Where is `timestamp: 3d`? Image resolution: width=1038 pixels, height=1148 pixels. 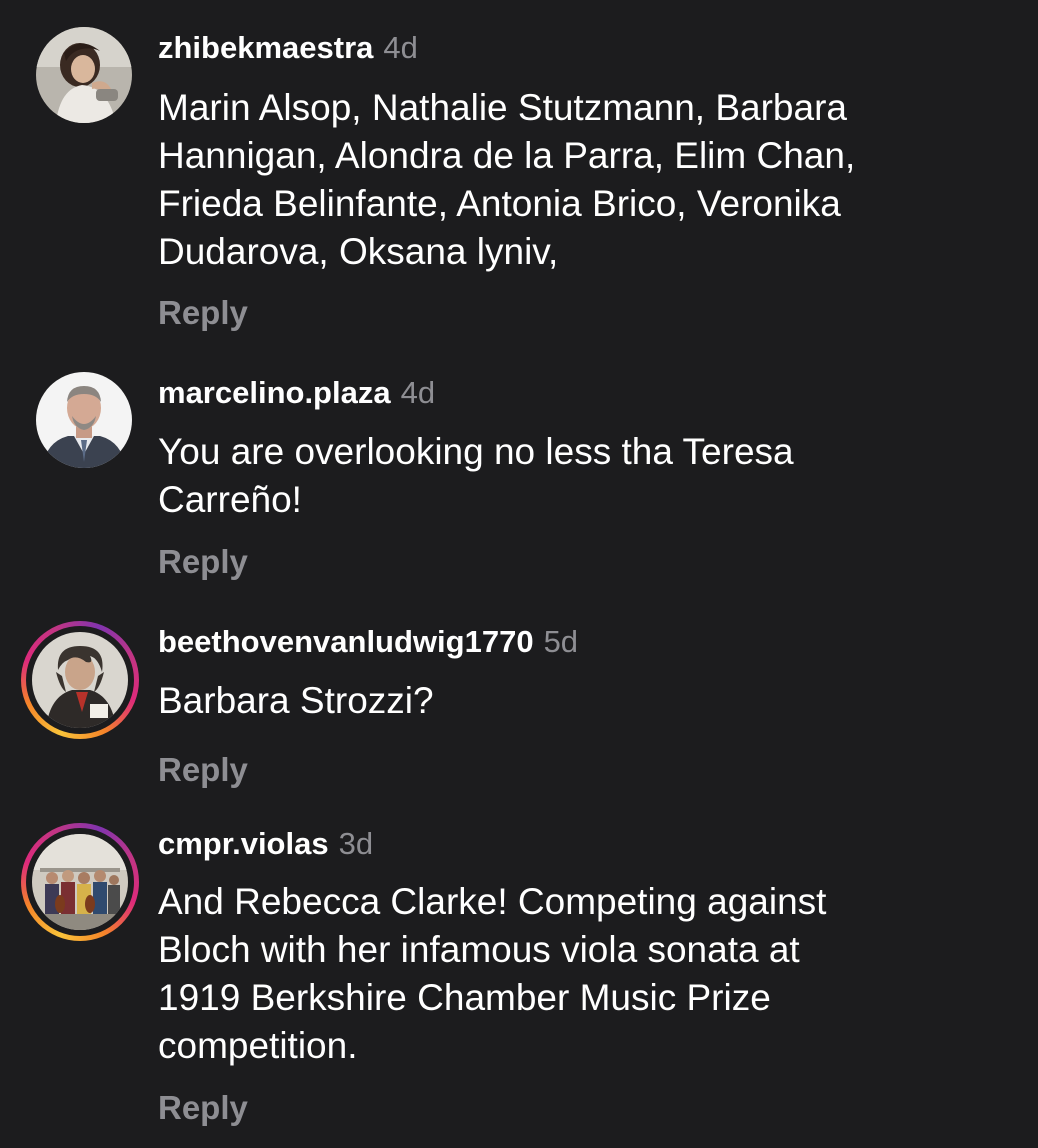
timestamp: 3d is located at coordinates (356, 843).